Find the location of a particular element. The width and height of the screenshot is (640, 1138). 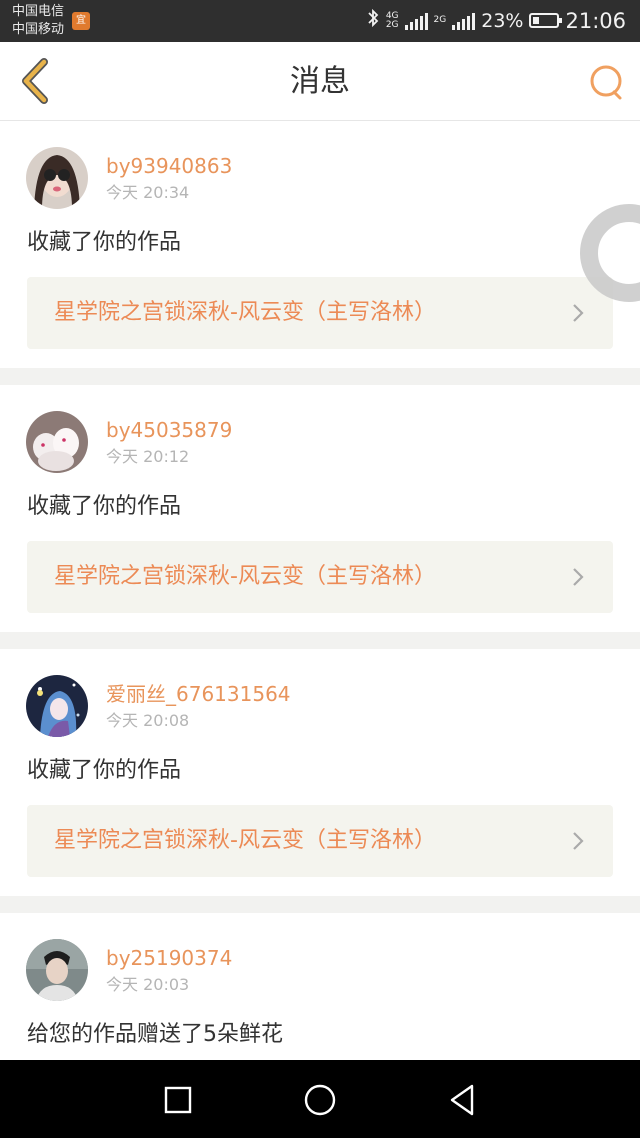

carrier-1: 中国电信 is located at coordinates (38, 11).